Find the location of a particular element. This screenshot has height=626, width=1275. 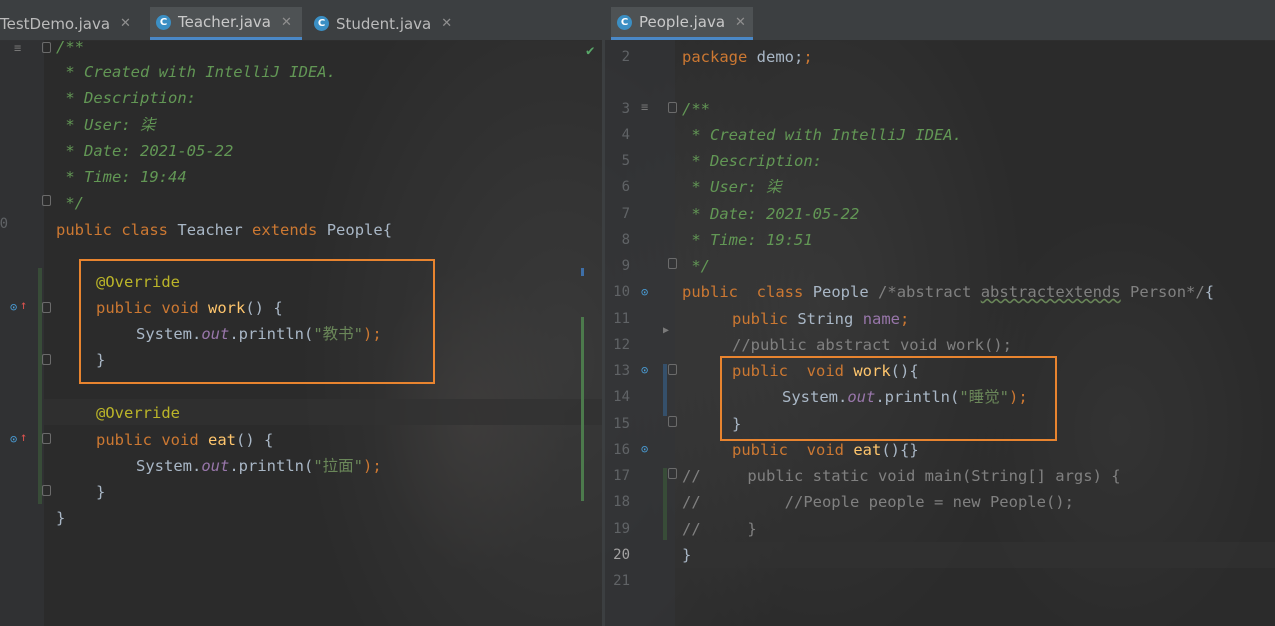

code-line-package: package demo;; is located at coordinates (747, 57).